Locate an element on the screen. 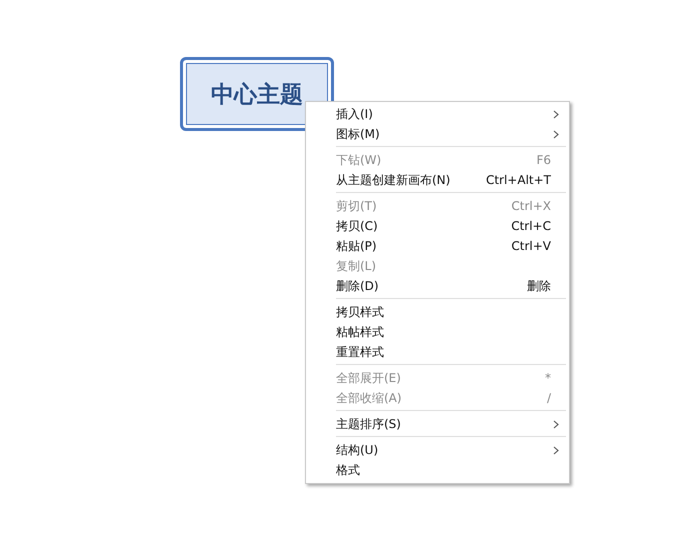 Image resolution: width=692 pixels, height=556 pixels. menu-item: 删除(D) 删除 is located at coordinates (437, 286).